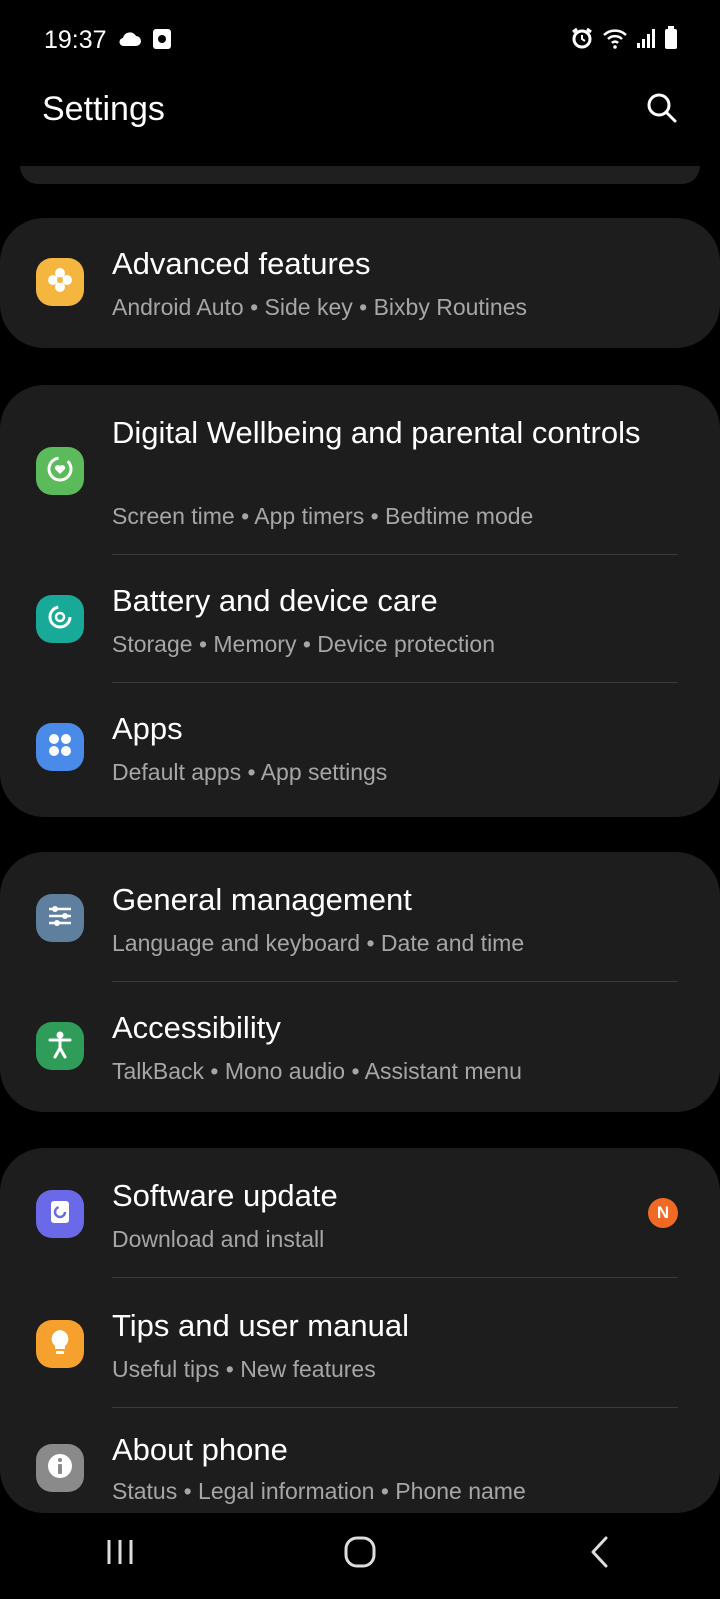 The image size is (720, 1599). What do you see at coordinates (60, 918) in the screenshot?
I see `general-management-icon` at bounding box center [60, 918].